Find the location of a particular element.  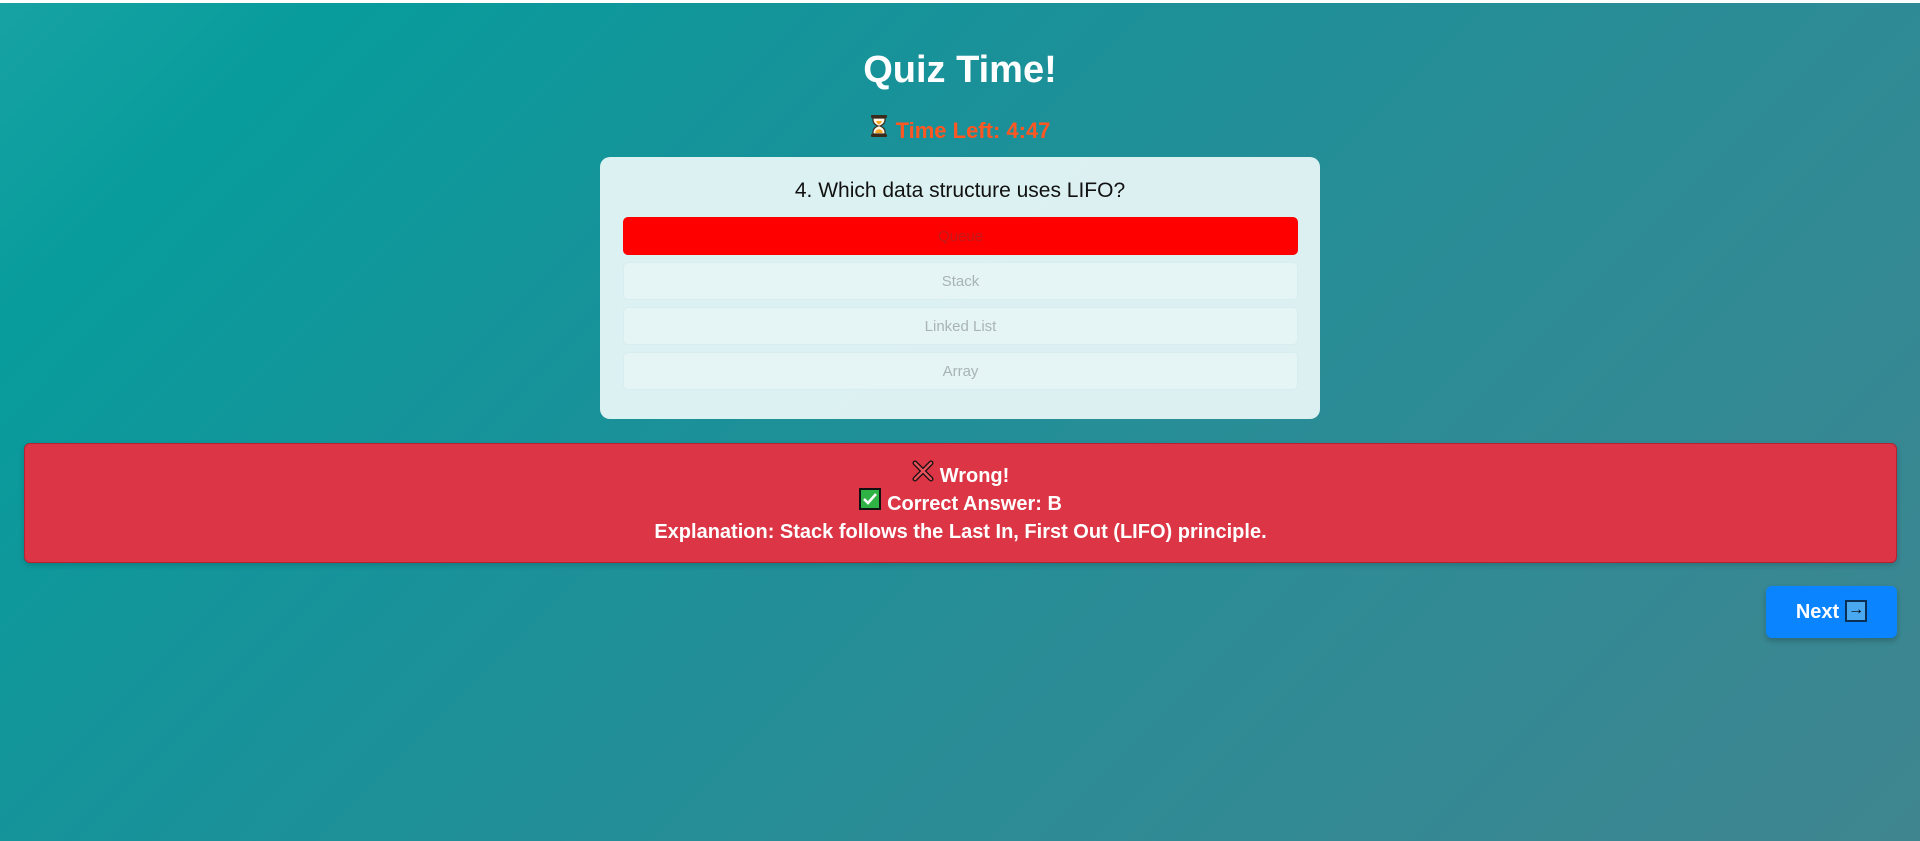

feedback-status: Wrong! is located at coordinates (960, 474).